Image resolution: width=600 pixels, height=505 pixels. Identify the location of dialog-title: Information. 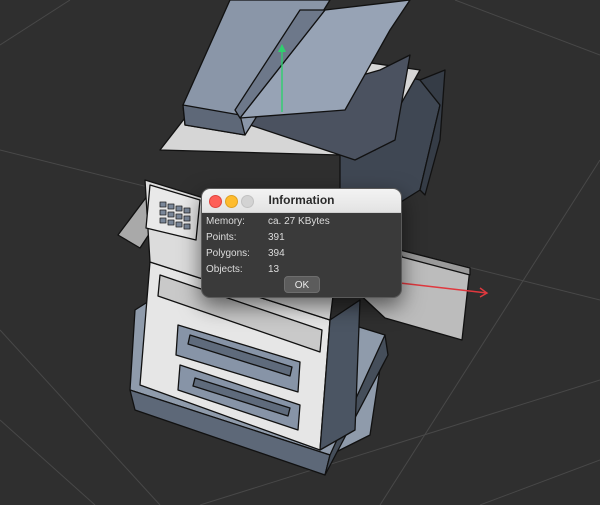
(301, 200).